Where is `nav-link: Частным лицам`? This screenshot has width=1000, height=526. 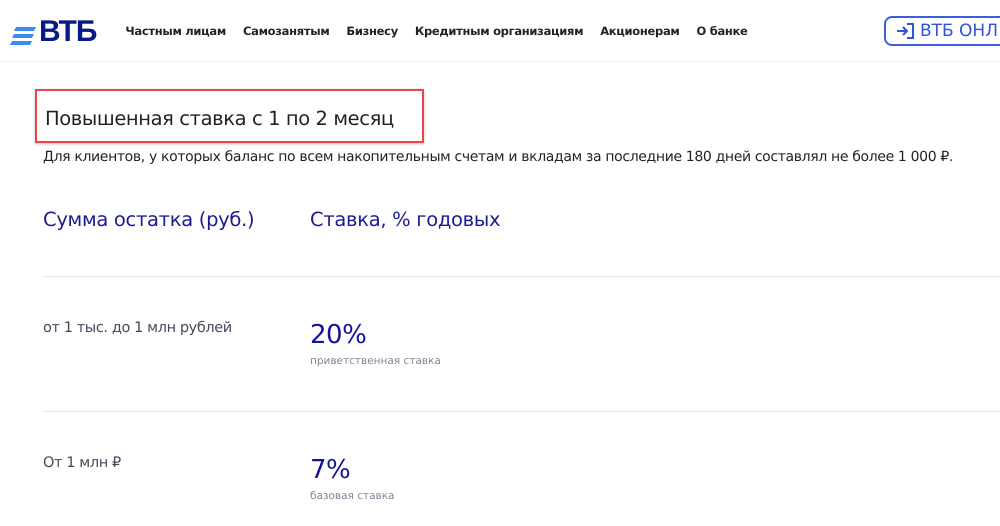 nav-link: Частным лицам is located at coordinates (175, 31).